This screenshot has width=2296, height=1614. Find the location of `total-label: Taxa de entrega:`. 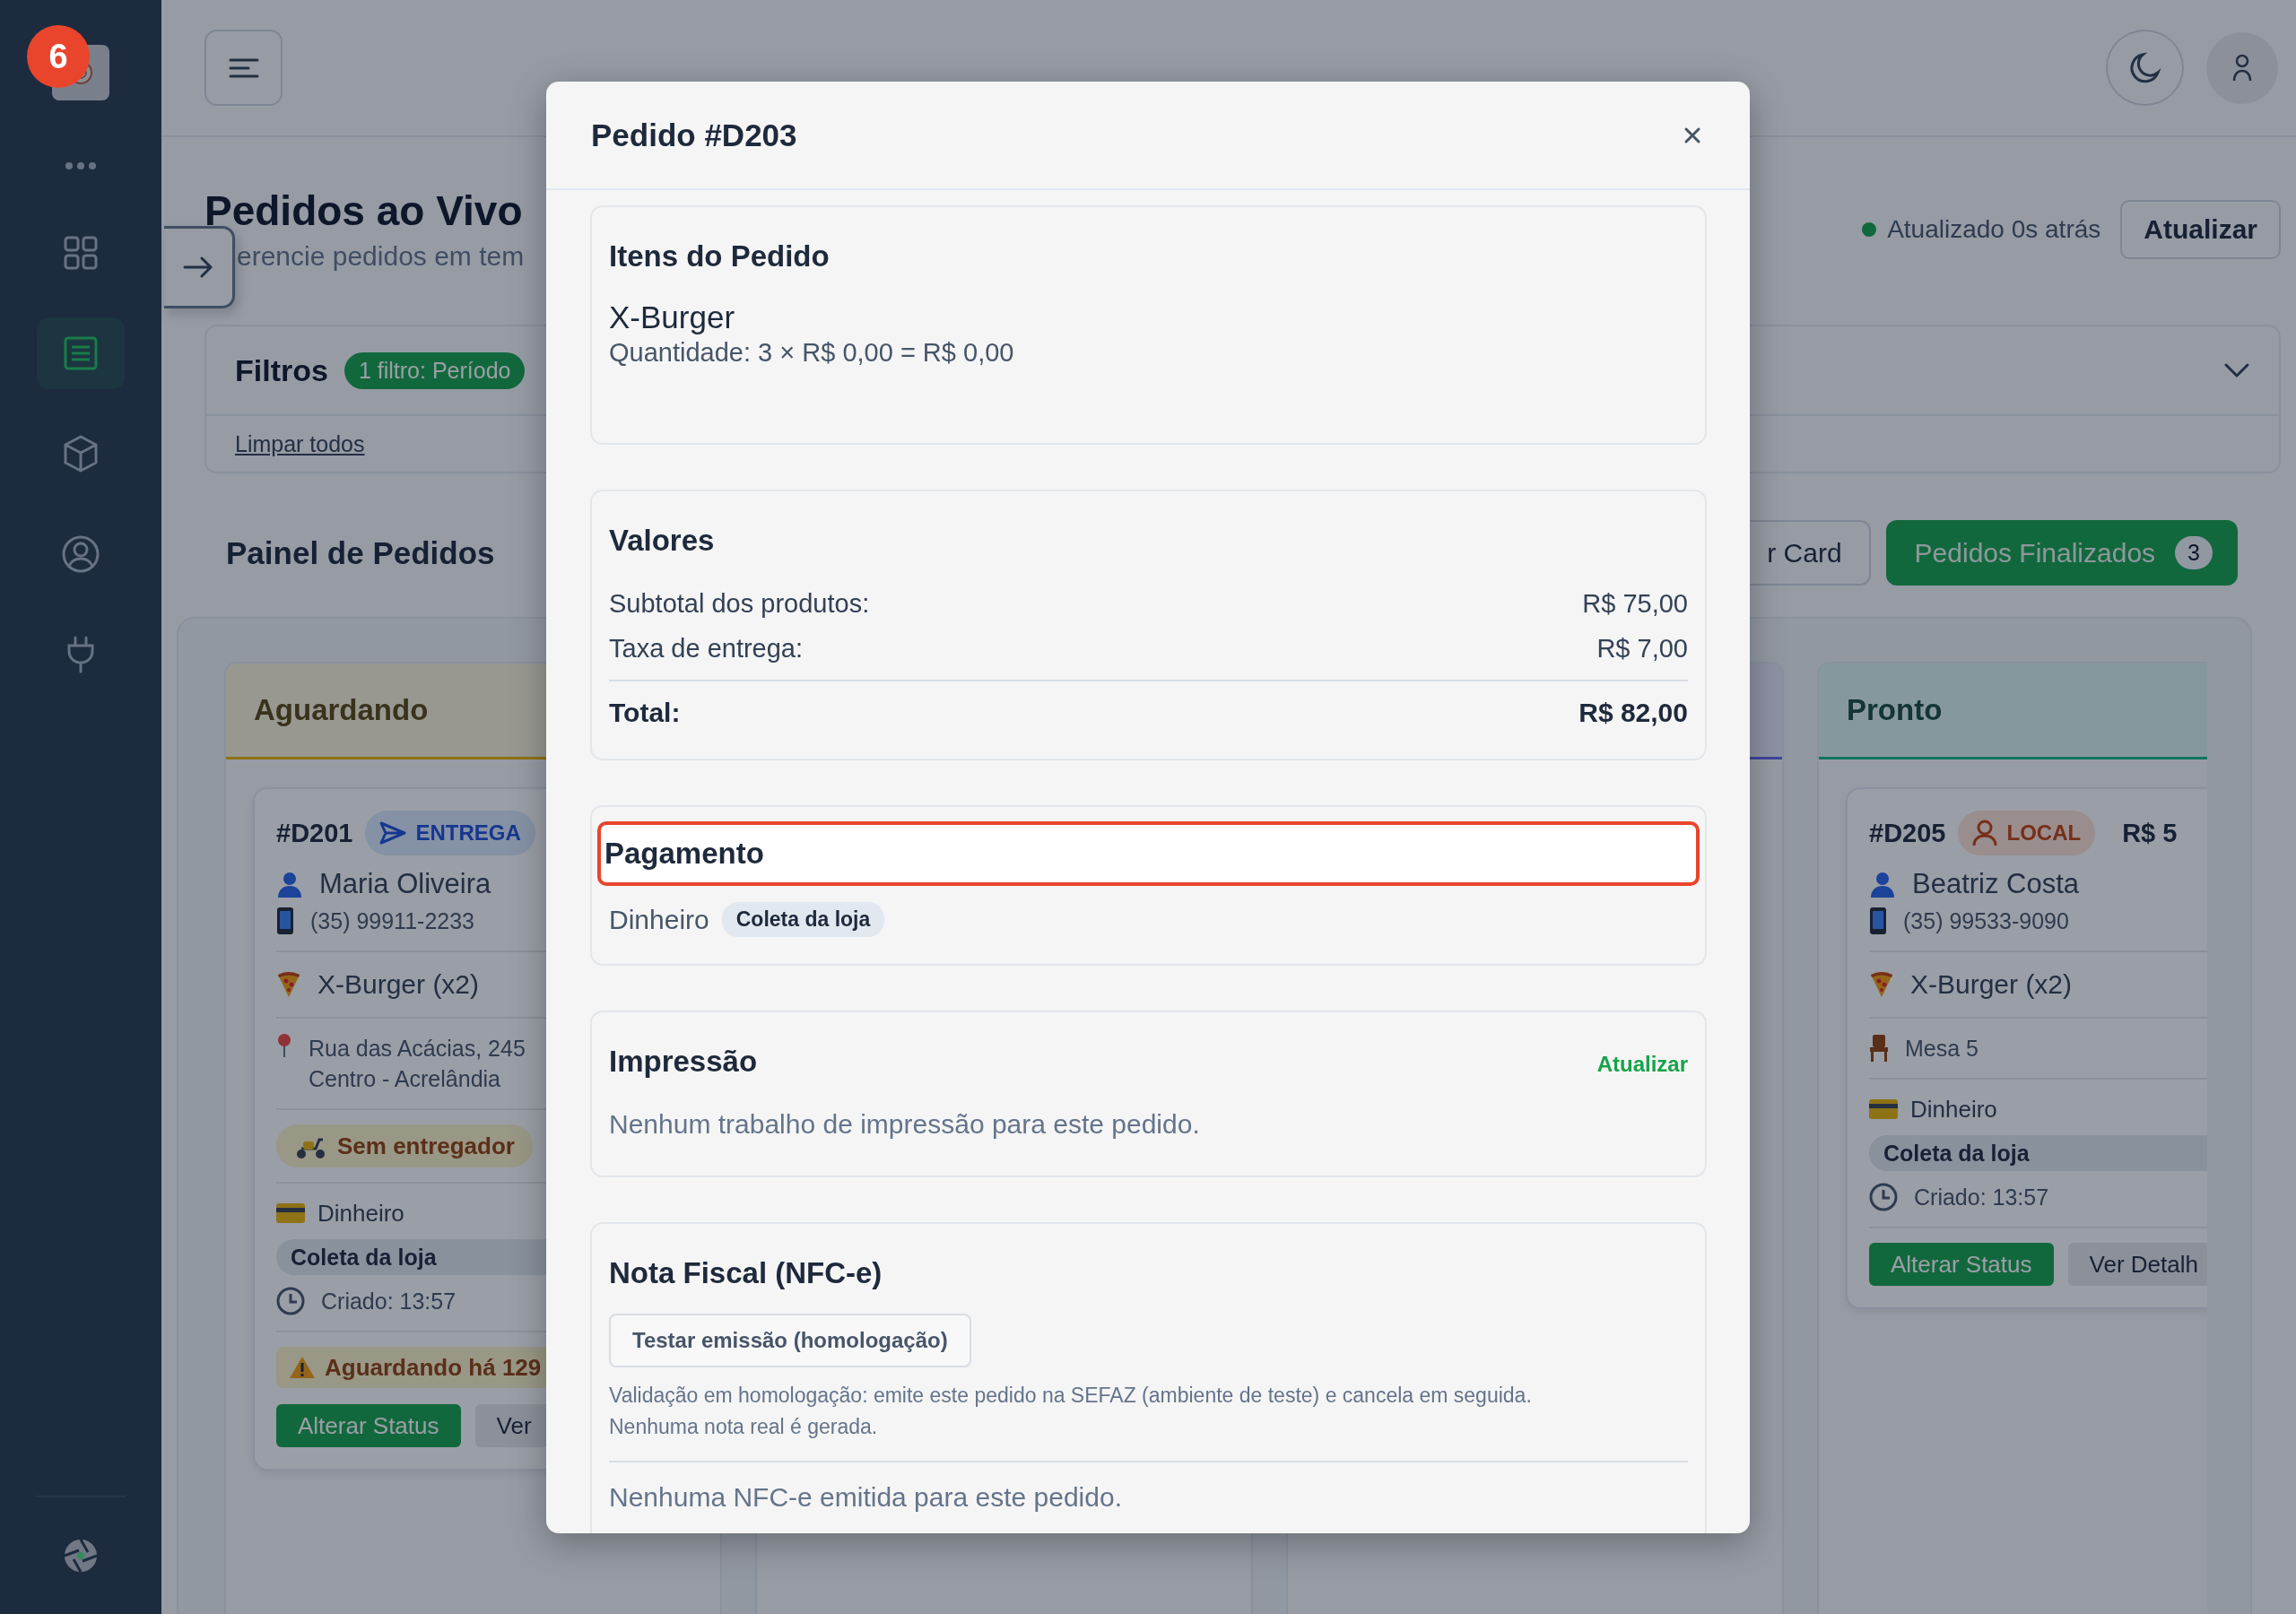

total-label: Taxa de entrega: is located at coordinates (706, 648).